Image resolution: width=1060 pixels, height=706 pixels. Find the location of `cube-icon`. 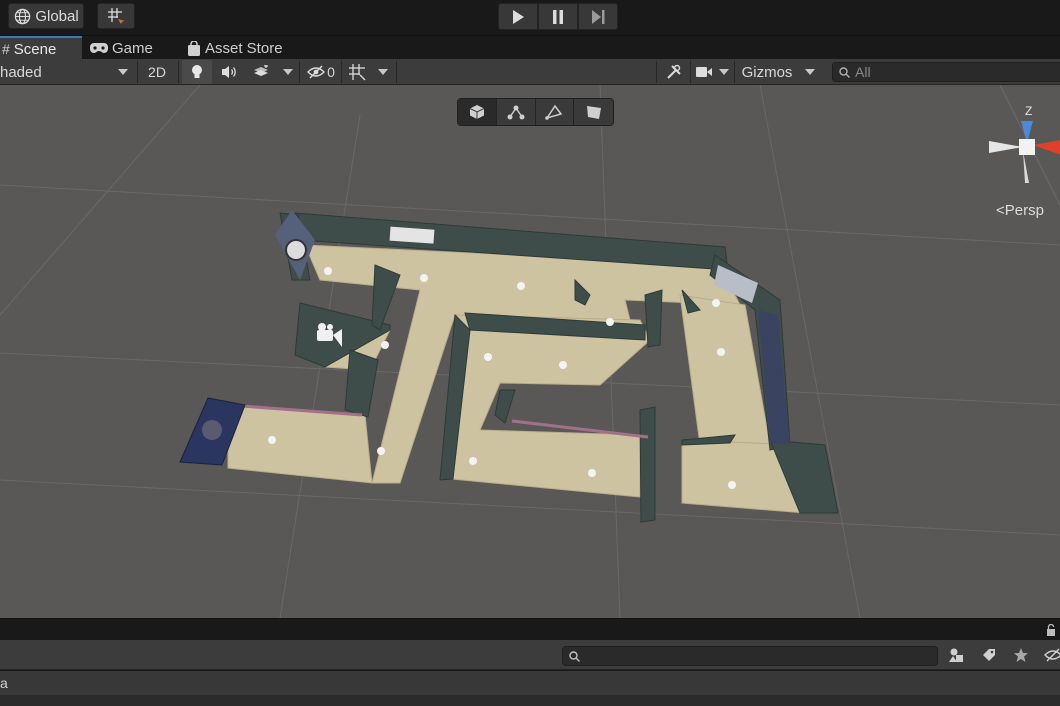

cube-icon is located at coordinates (477, 112).